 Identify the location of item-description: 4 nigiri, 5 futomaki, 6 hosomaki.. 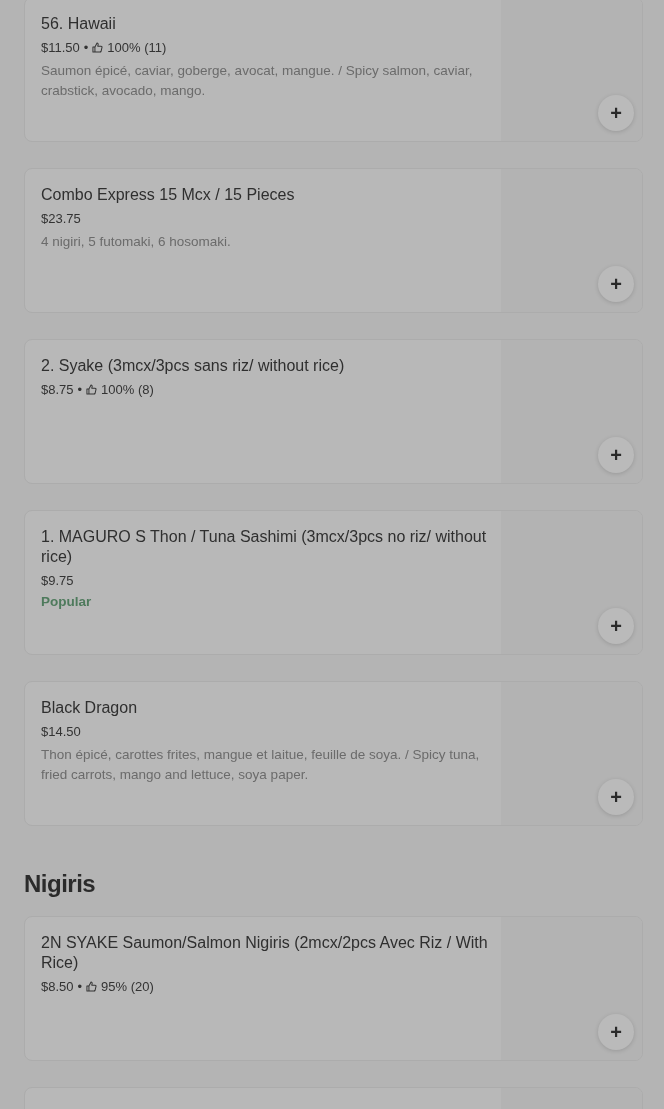
(136, 242).